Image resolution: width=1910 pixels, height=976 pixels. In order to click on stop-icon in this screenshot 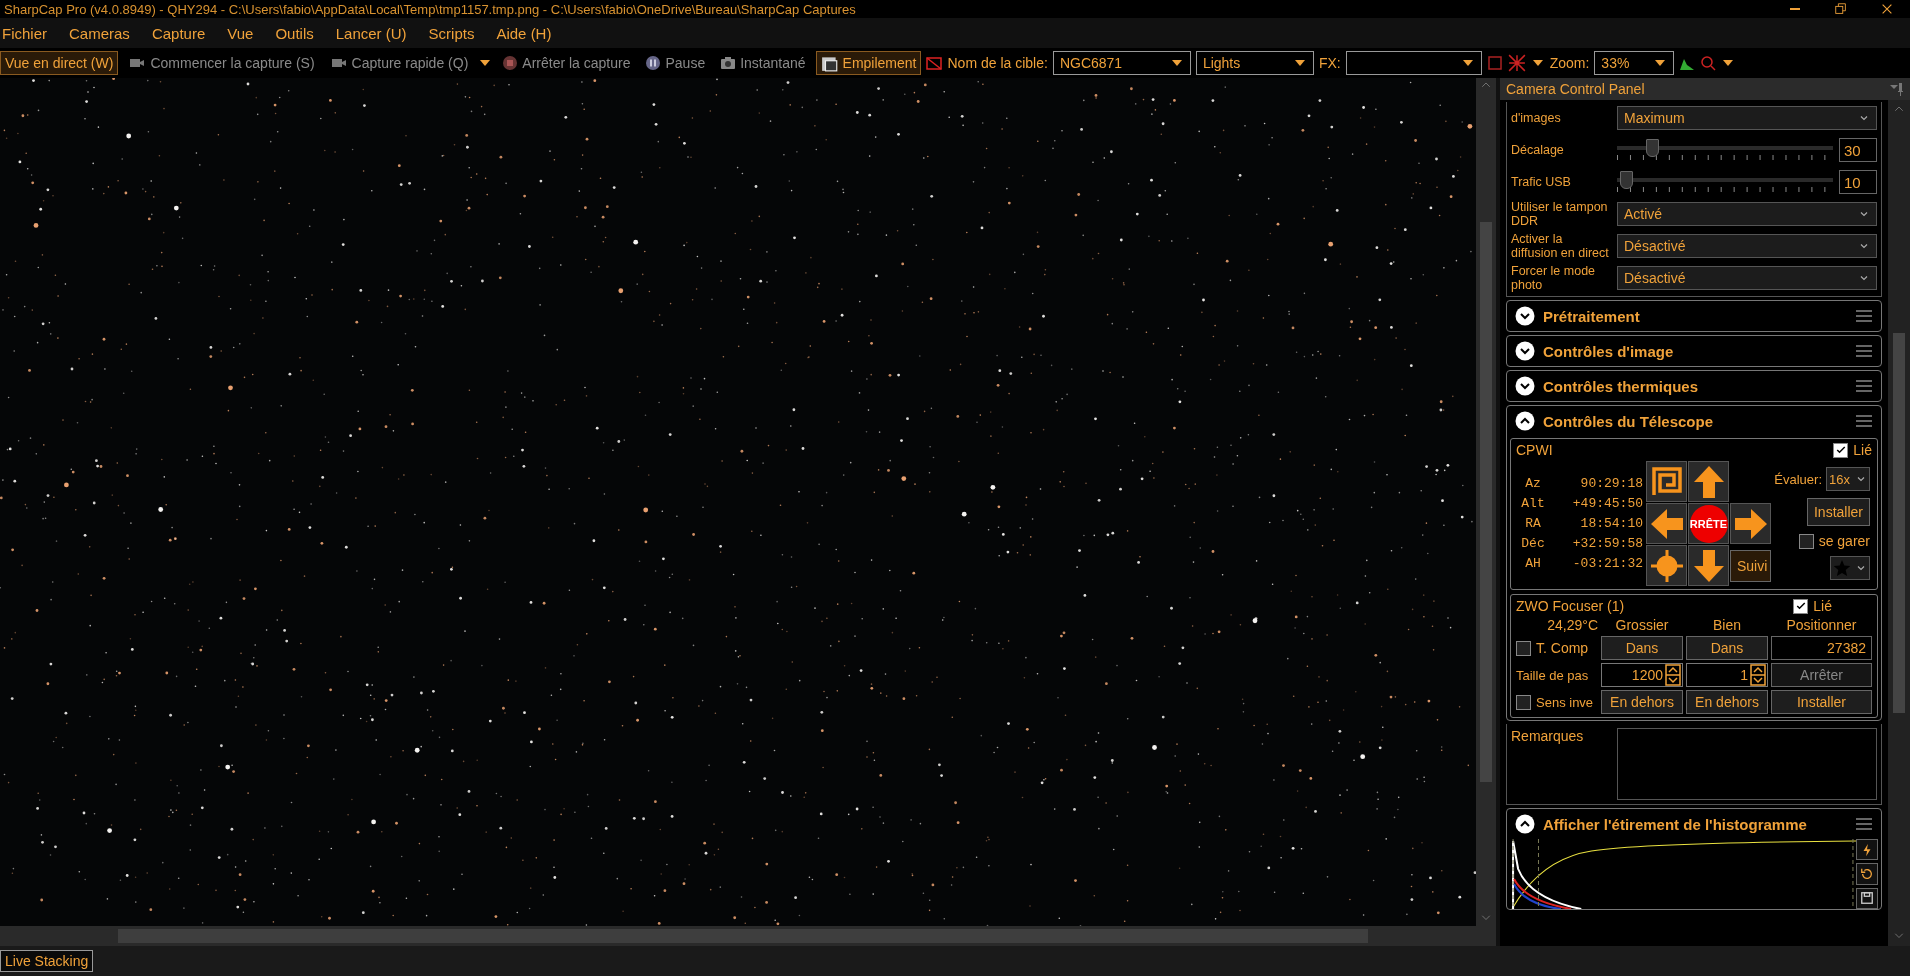, I will do `click(510, 63)`.